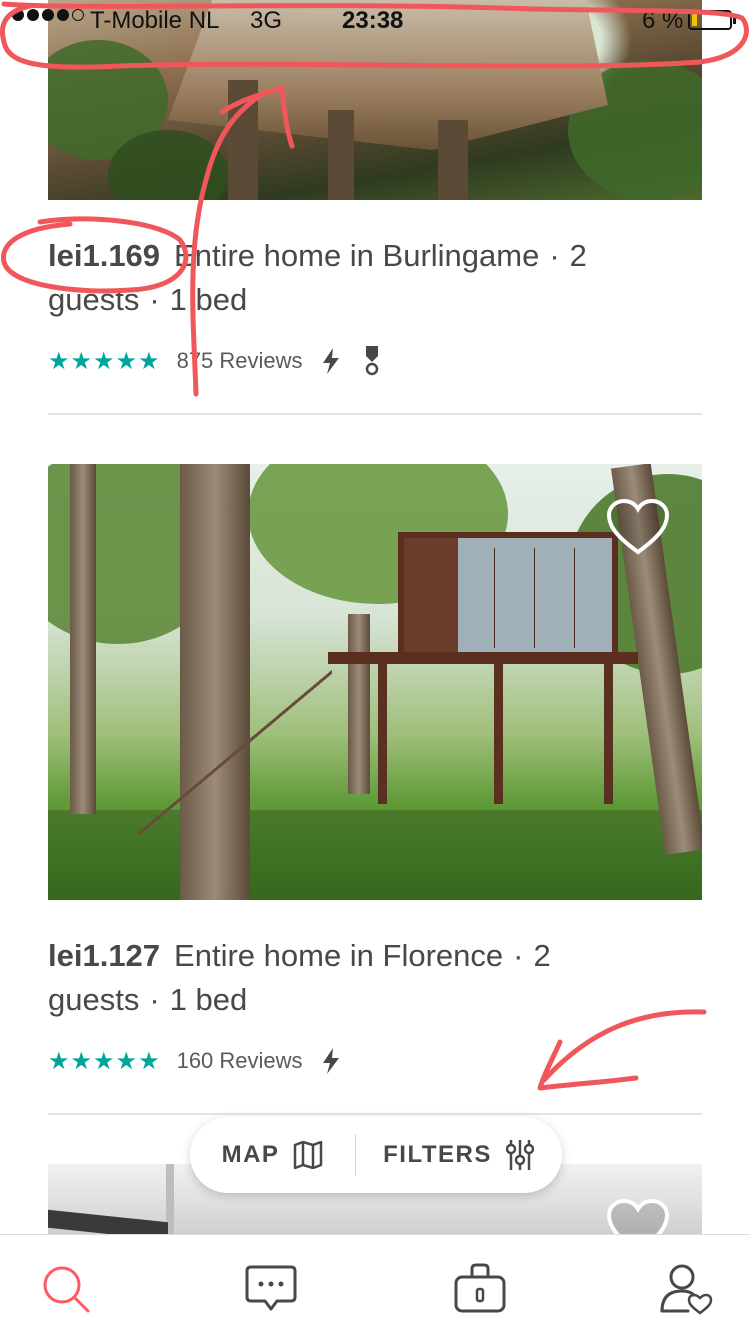 The height and width of the screenshot is (1334, 750). I want to click on battery-icon, so click(712, 20).